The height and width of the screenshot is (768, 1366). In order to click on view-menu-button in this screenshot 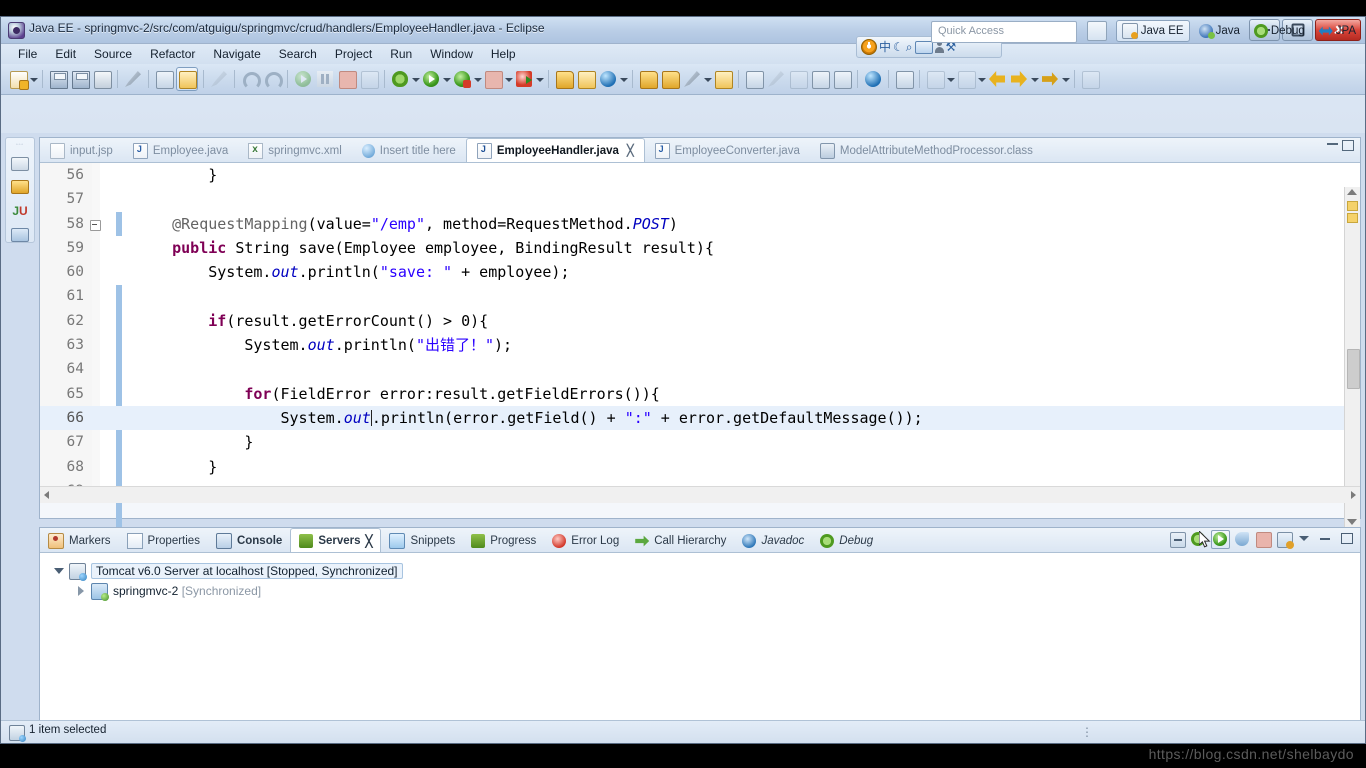, I will do `click(1305, 539)`.